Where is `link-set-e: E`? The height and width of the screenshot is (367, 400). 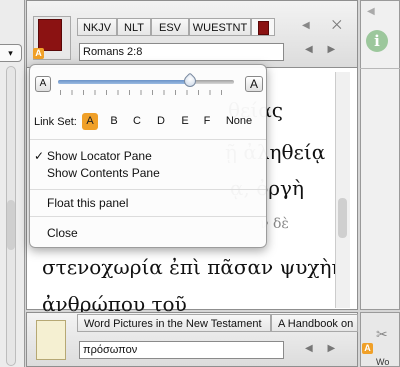 link-set-e: E is located at coordinates (185, 121).